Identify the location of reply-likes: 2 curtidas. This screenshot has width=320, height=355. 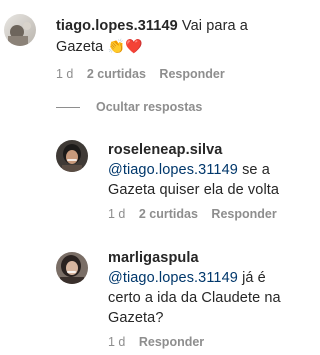
(168, 214).